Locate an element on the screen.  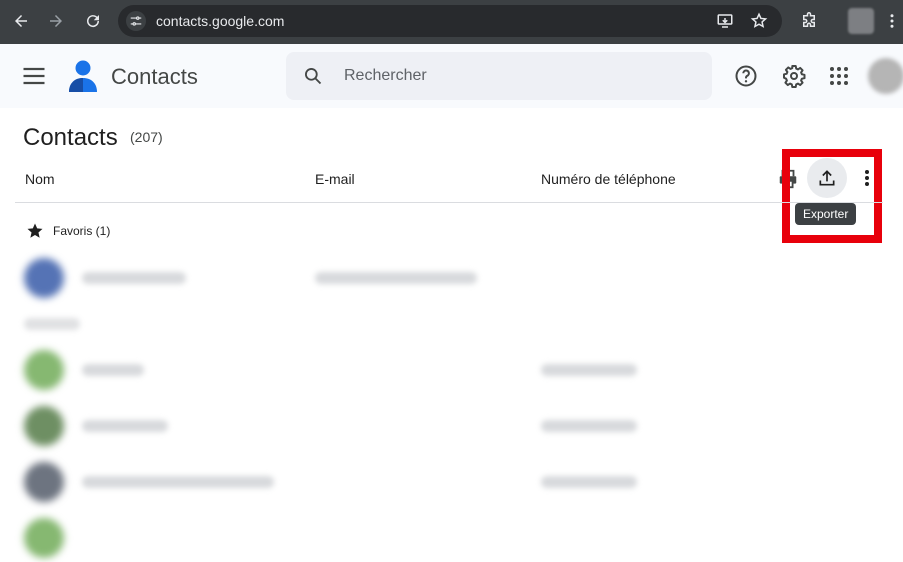
help-icon is located at coordinates (746, 76).